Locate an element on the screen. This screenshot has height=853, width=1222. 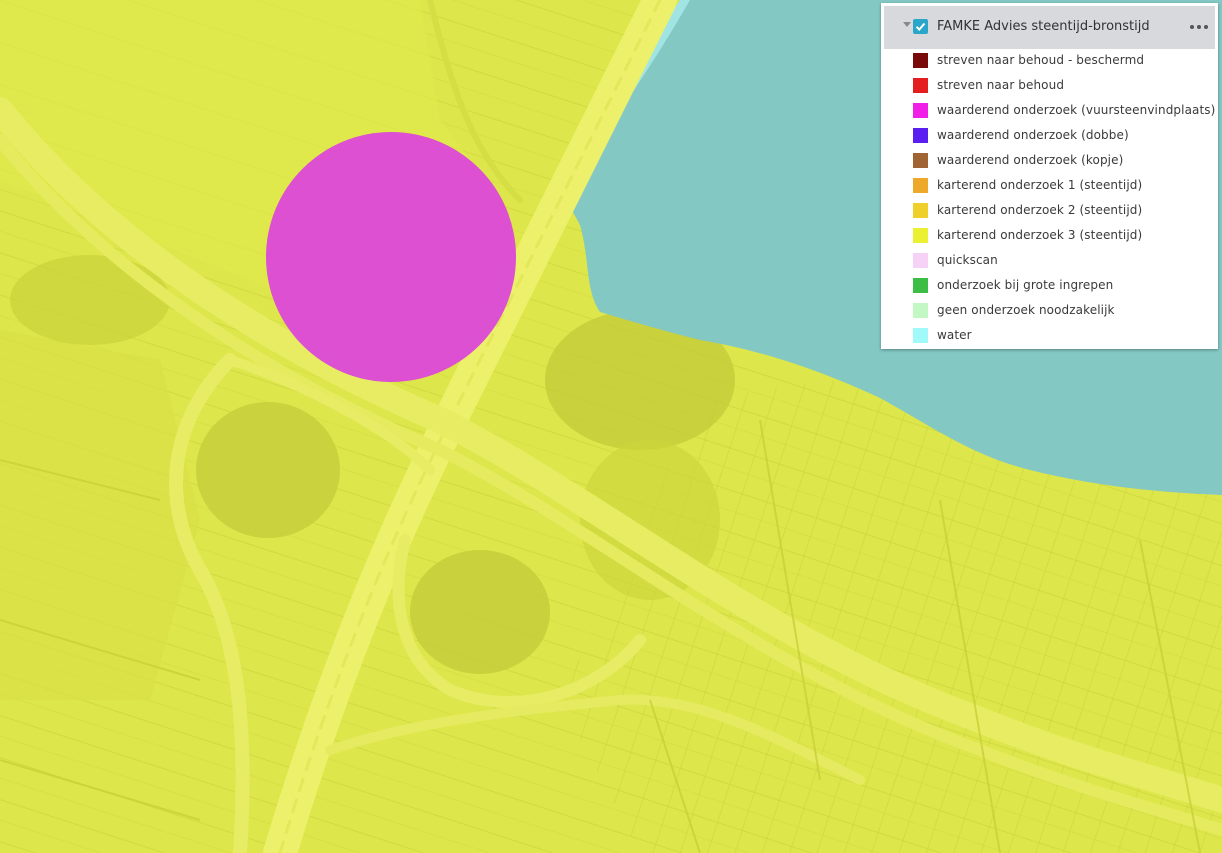
legend-label: waarderend onderzoek (kopje) is located at coordinates (1030, 160).